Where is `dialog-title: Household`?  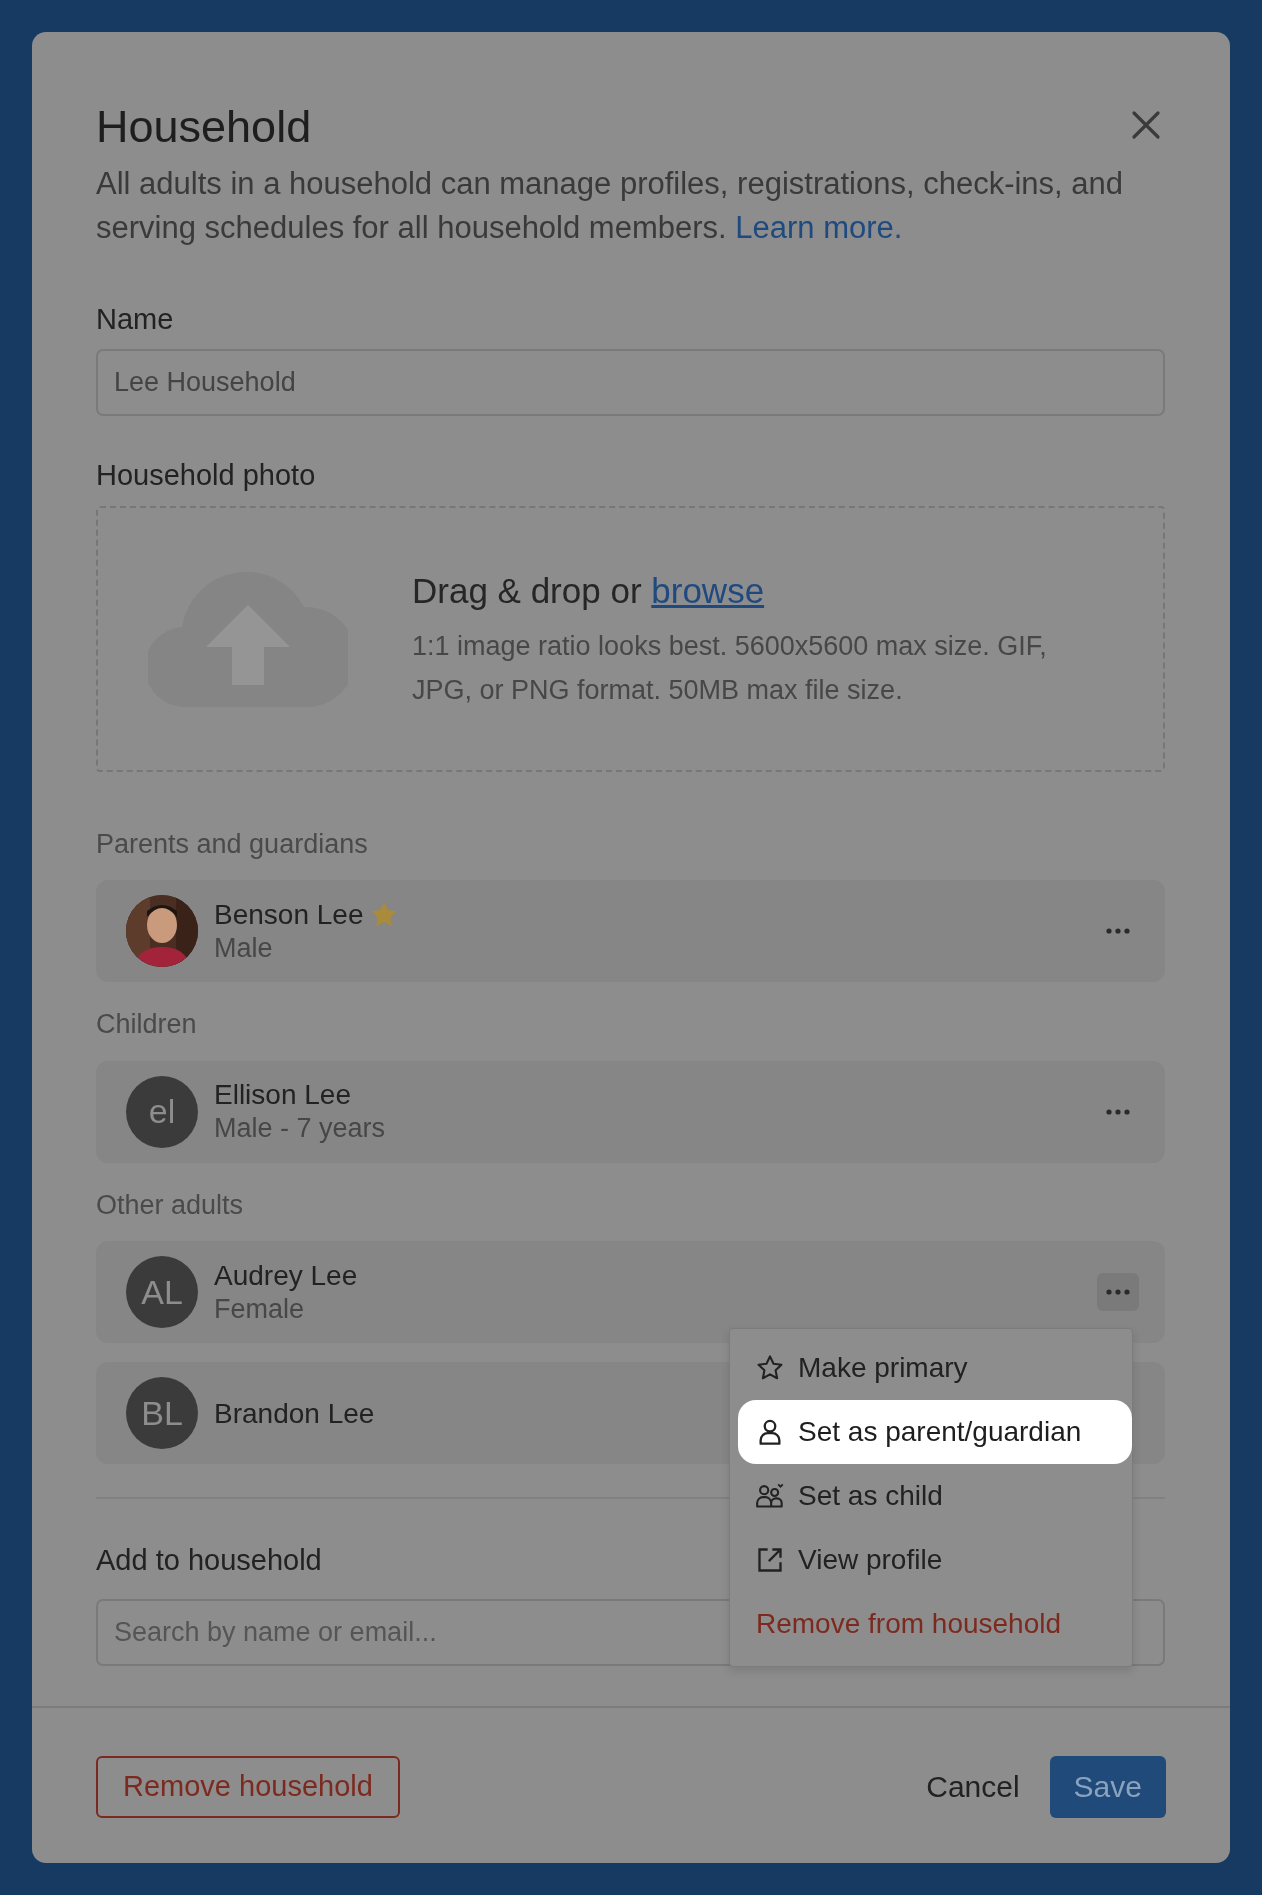 dialog-title: Household is located at coordinates (204, 127).